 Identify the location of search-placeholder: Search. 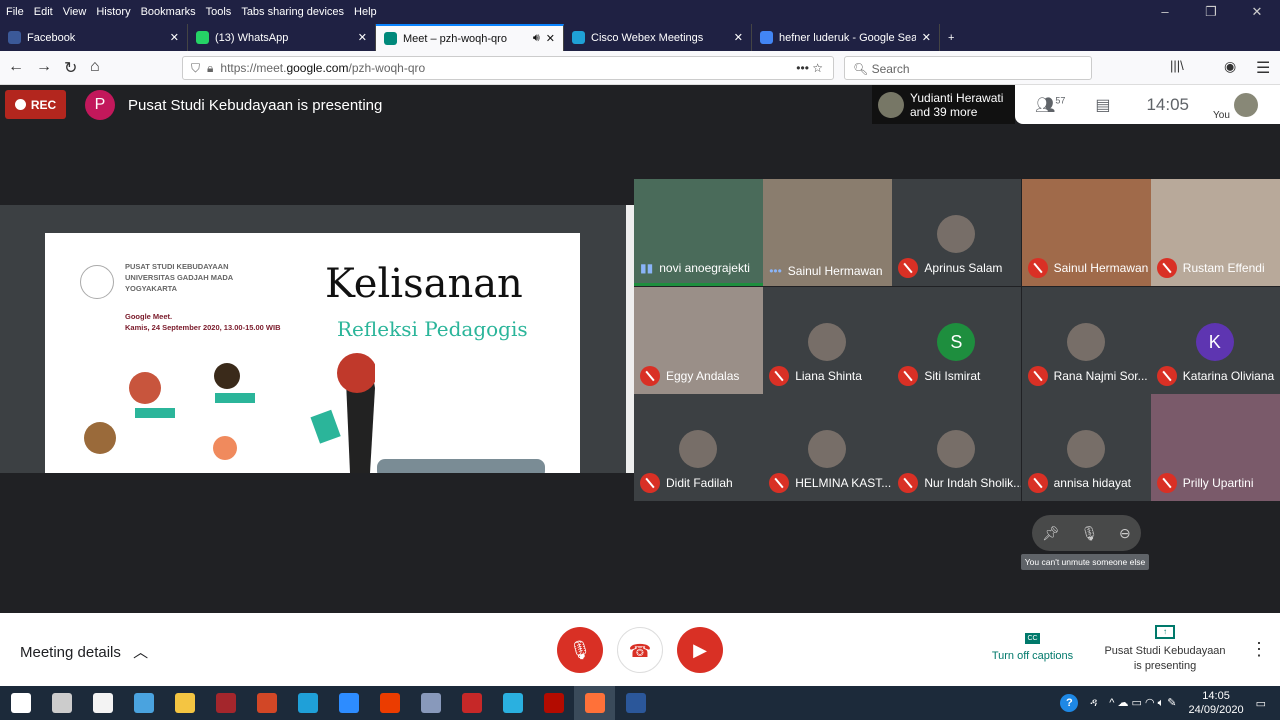
(890, 69).